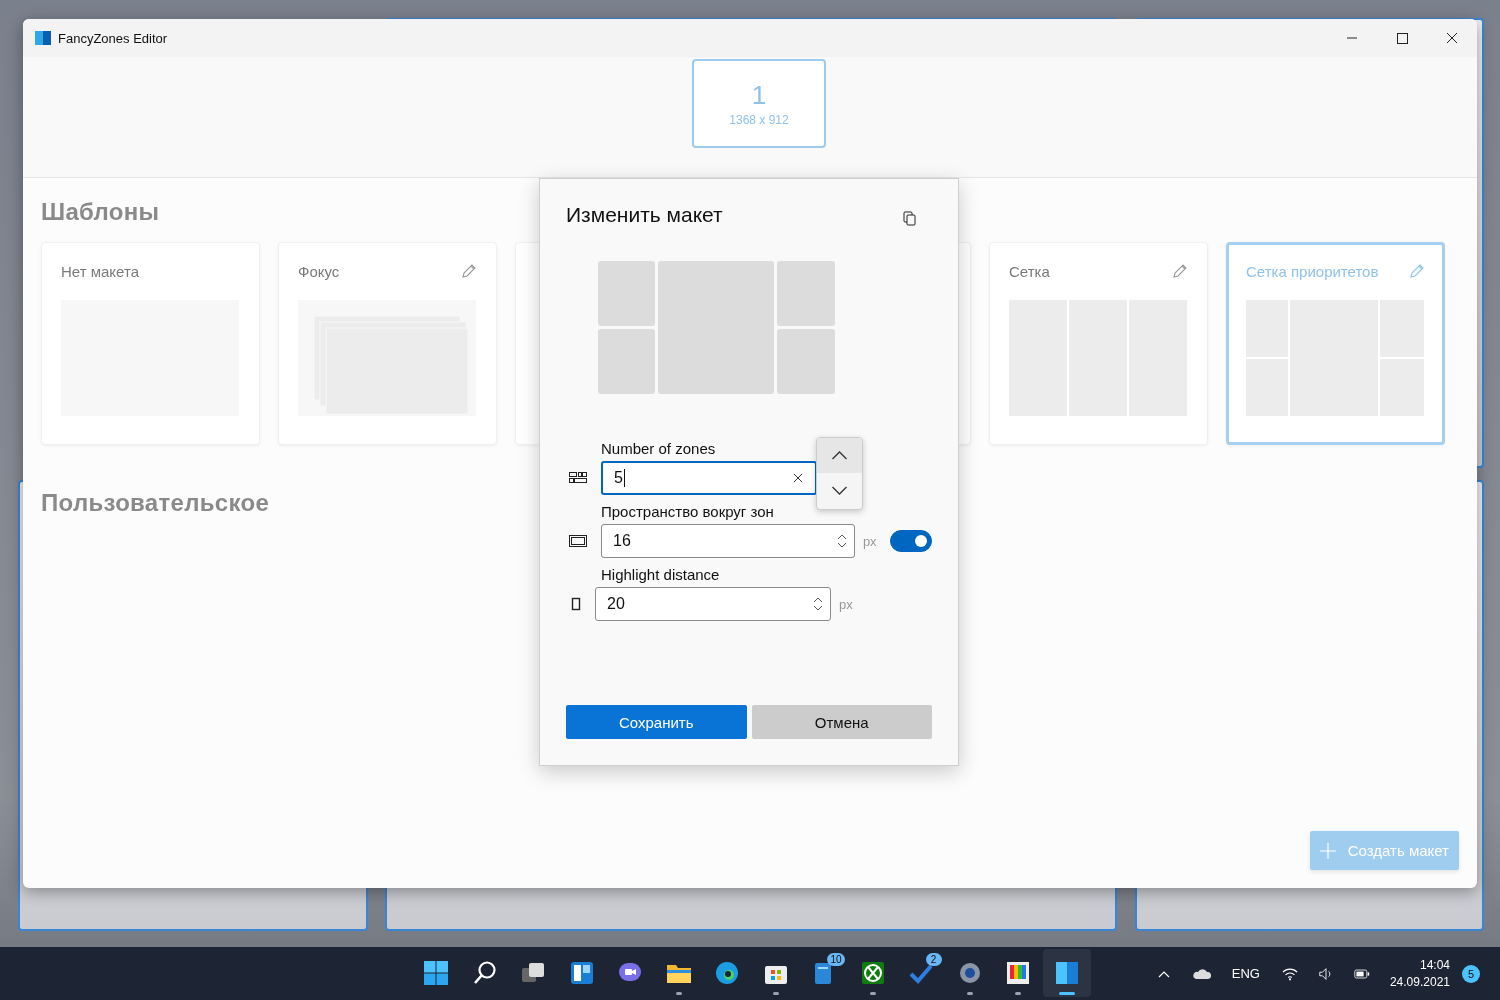 The image size is (1500, 1000). What do you see at coordinates (43, 38) in the screenshot?
I see `app-icon` at bounding box center [43, 38].